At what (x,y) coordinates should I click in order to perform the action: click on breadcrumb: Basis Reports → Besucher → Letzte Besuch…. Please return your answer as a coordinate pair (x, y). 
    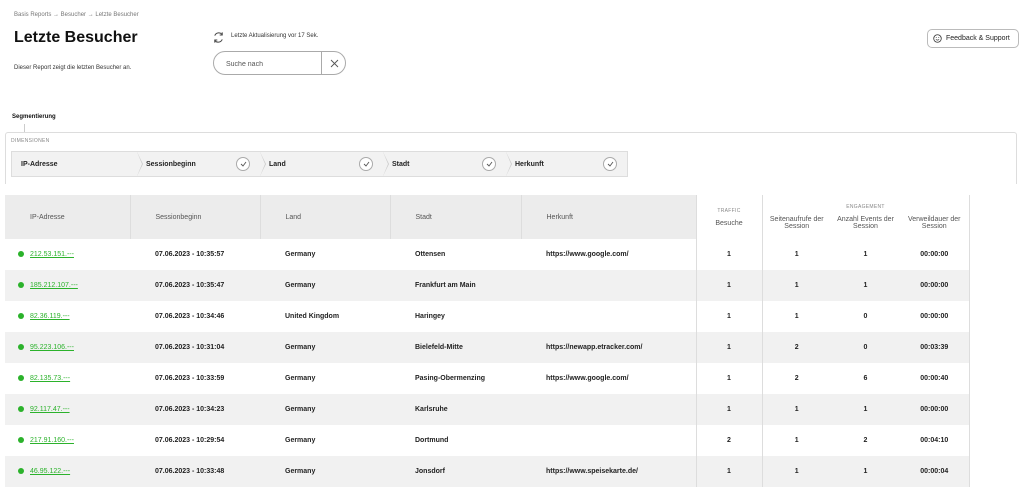
    Looking at the image, I should click on (76, 15).